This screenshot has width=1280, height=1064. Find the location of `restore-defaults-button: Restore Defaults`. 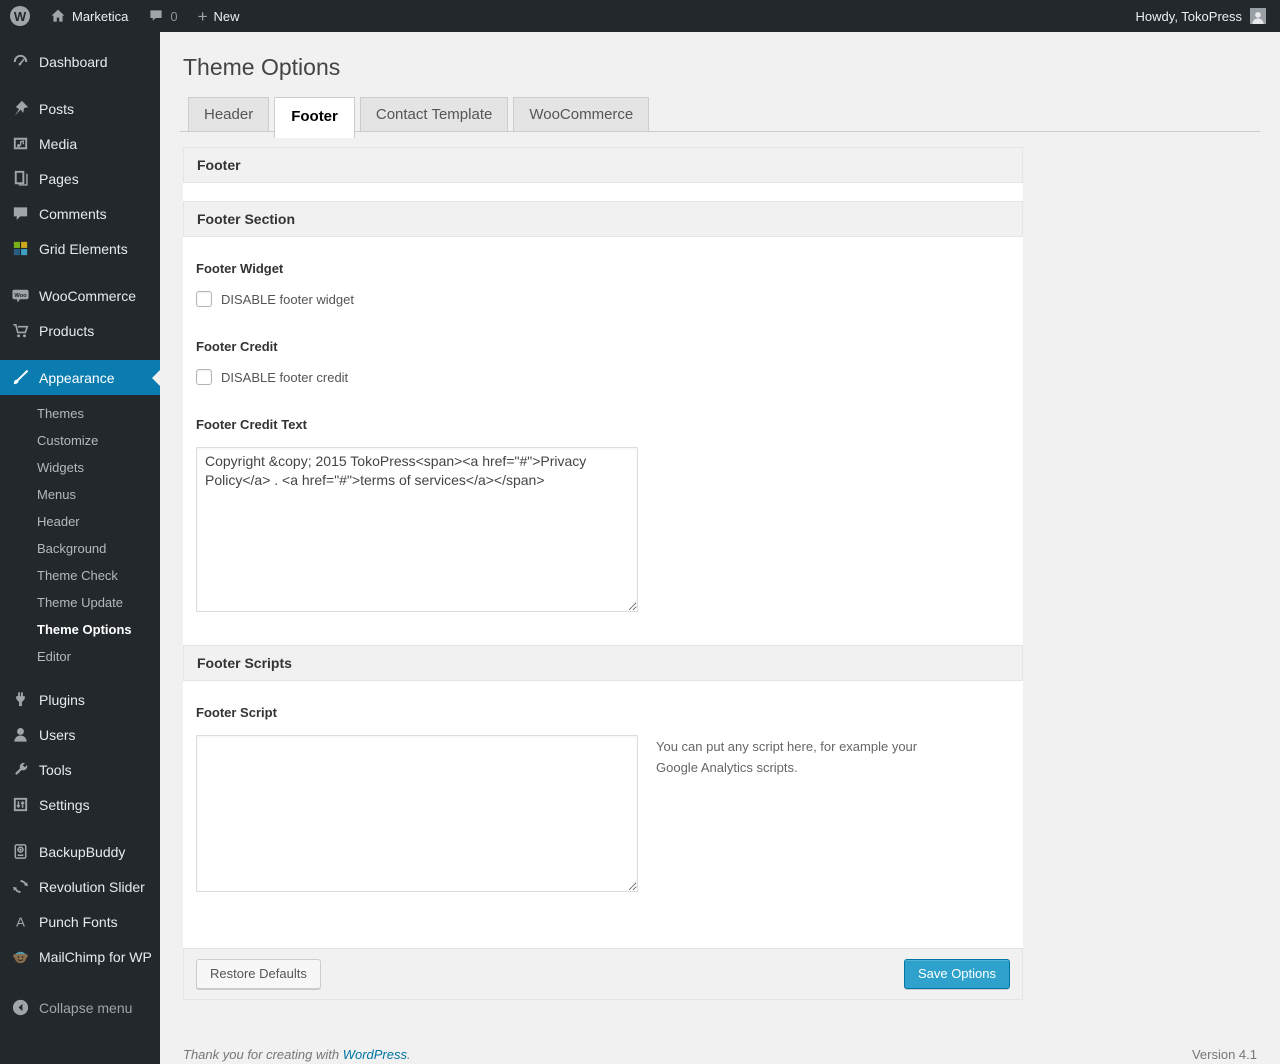

restore-defaults-button: Restore Defaults is located at coordinates (258, 974).